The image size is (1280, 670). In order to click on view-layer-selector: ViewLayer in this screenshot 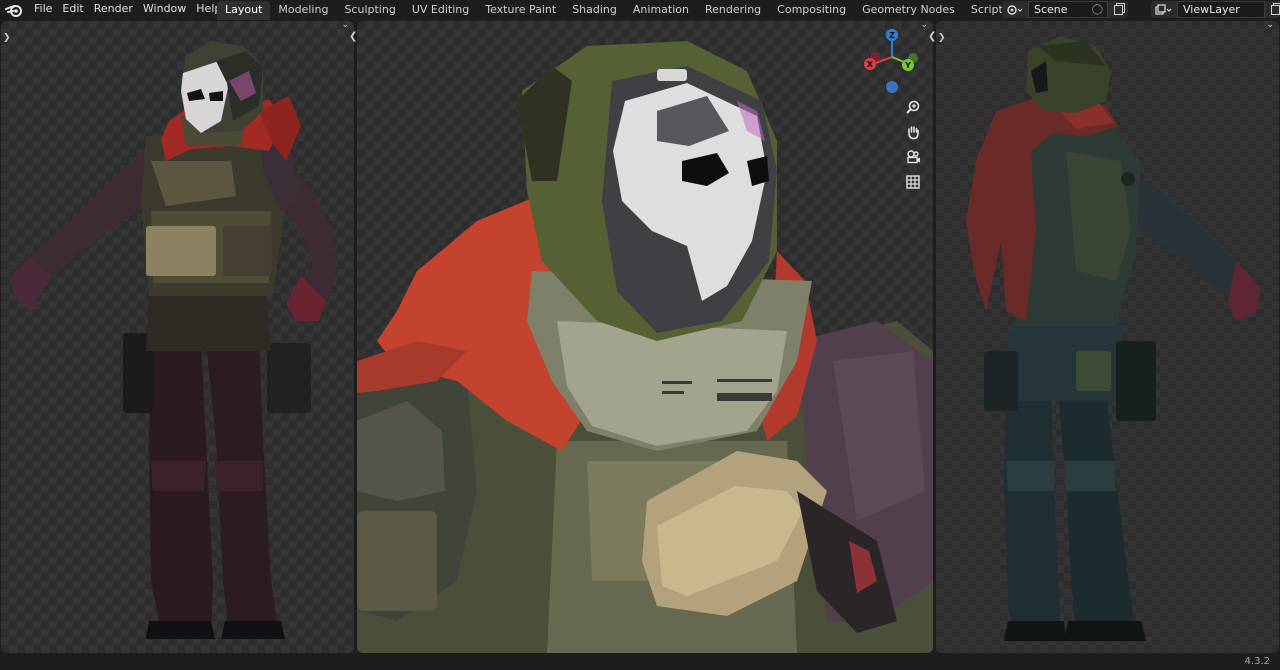, I will do `click(1215, 9)`.